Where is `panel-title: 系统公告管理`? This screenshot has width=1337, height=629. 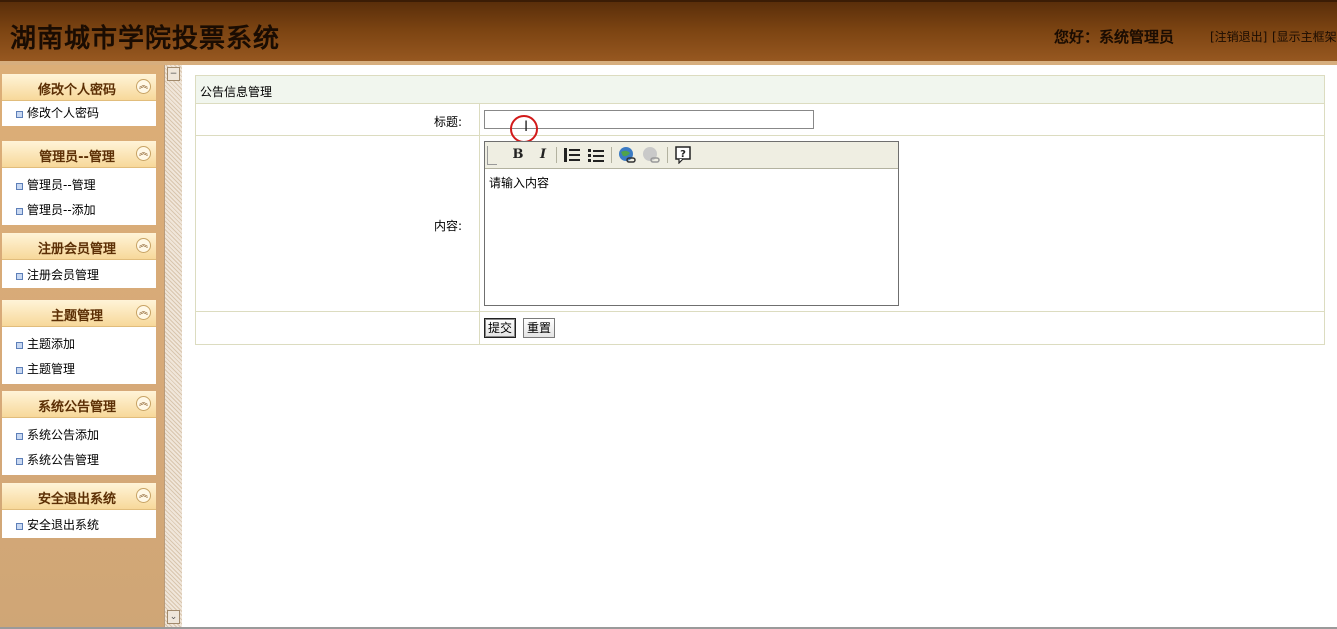
panel-title: 系统公告管理 is located at coordinates (76, 407).